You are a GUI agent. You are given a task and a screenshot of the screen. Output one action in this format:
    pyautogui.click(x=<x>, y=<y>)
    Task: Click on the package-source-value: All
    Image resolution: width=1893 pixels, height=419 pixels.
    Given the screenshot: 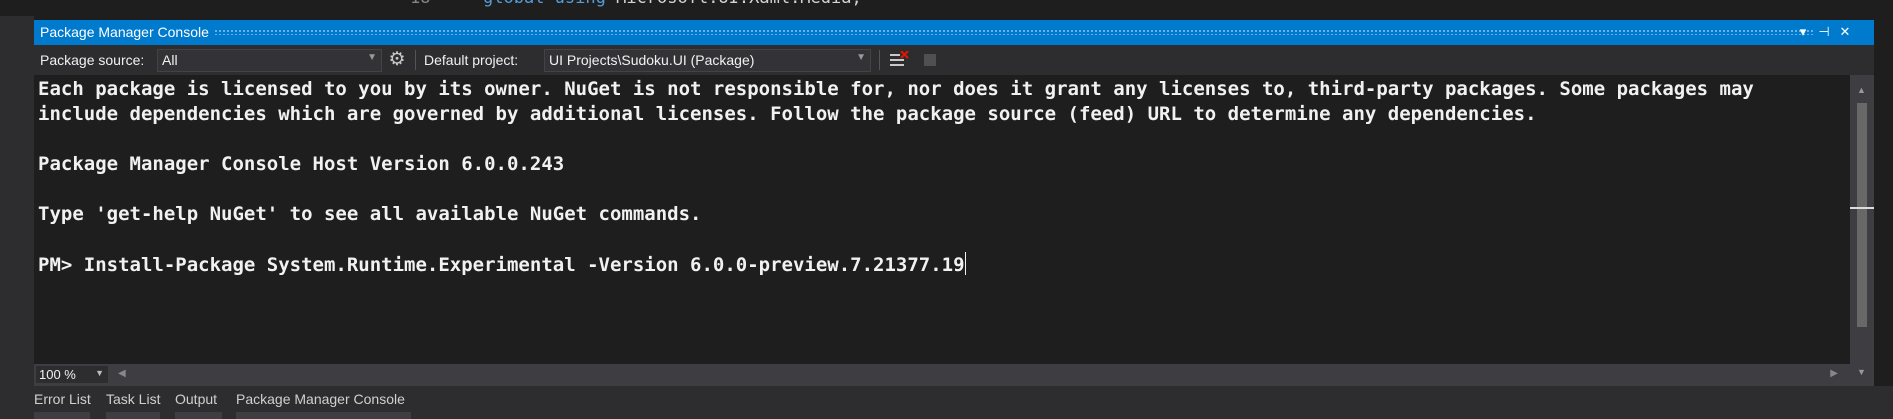 What is the action you would take?
    pyautogui.click(x=170, y=60)
    